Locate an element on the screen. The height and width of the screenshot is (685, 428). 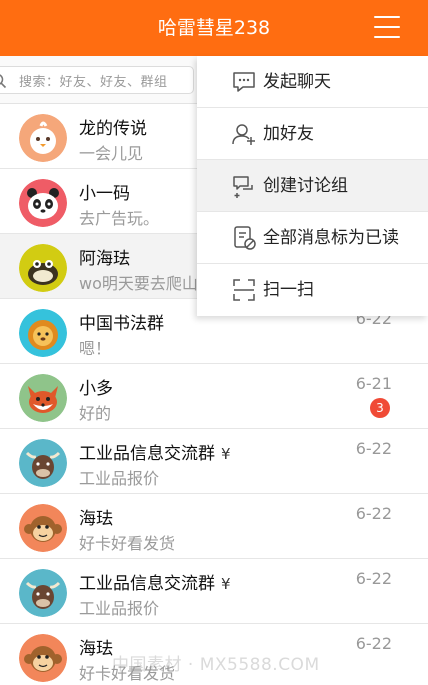
monster-avatar-icon is located at coordinates (43, 268).